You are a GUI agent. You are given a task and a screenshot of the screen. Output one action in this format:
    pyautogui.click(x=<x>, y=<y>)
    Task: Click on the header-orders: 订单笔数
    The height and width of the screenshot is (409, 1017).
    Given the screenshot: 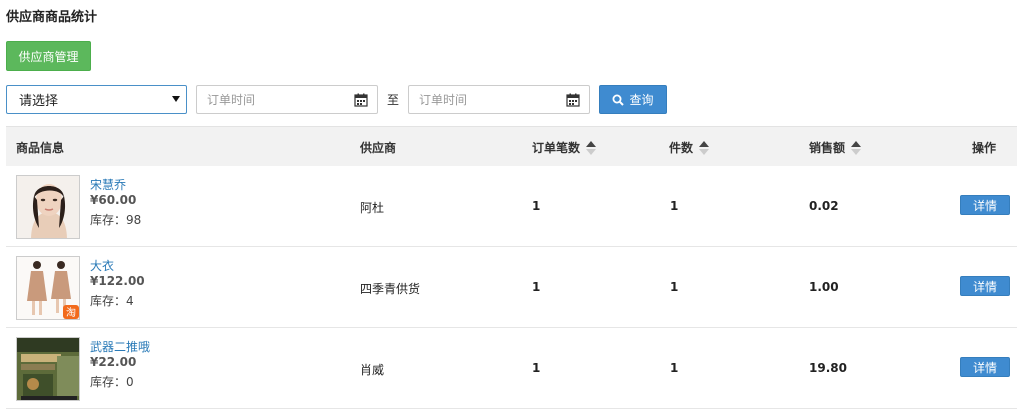 What is the action you would take?
    pyautogui.click(x=564, y=147)
    